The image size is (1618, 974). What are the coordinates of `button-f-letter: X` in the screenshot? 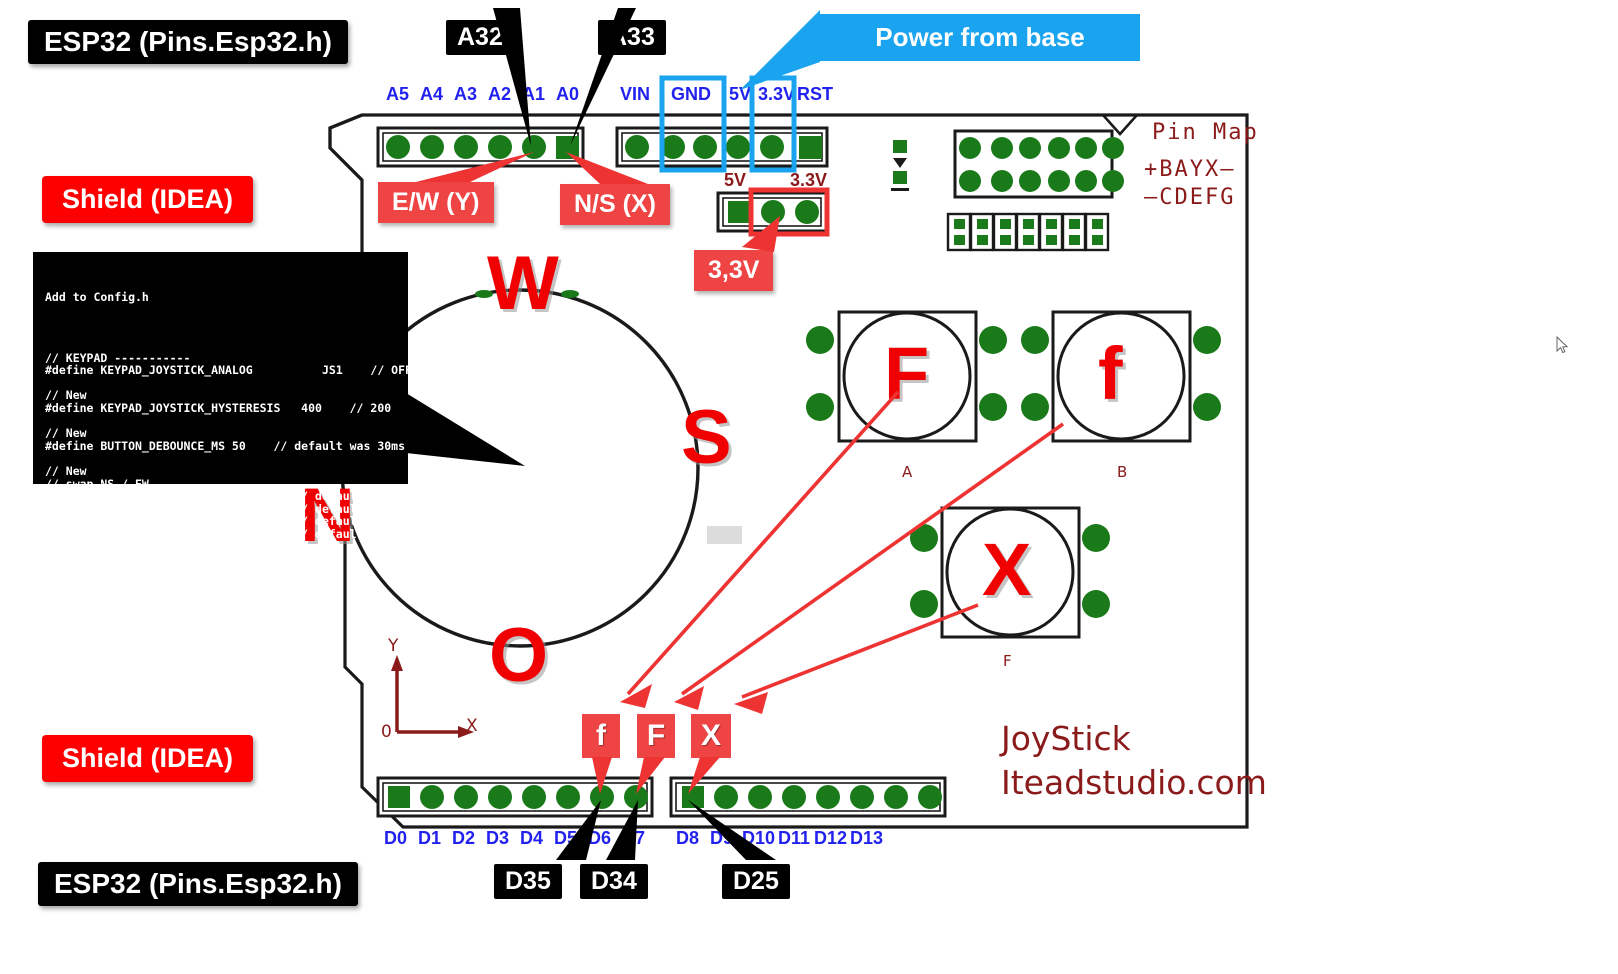 It's located at (1007, 569).